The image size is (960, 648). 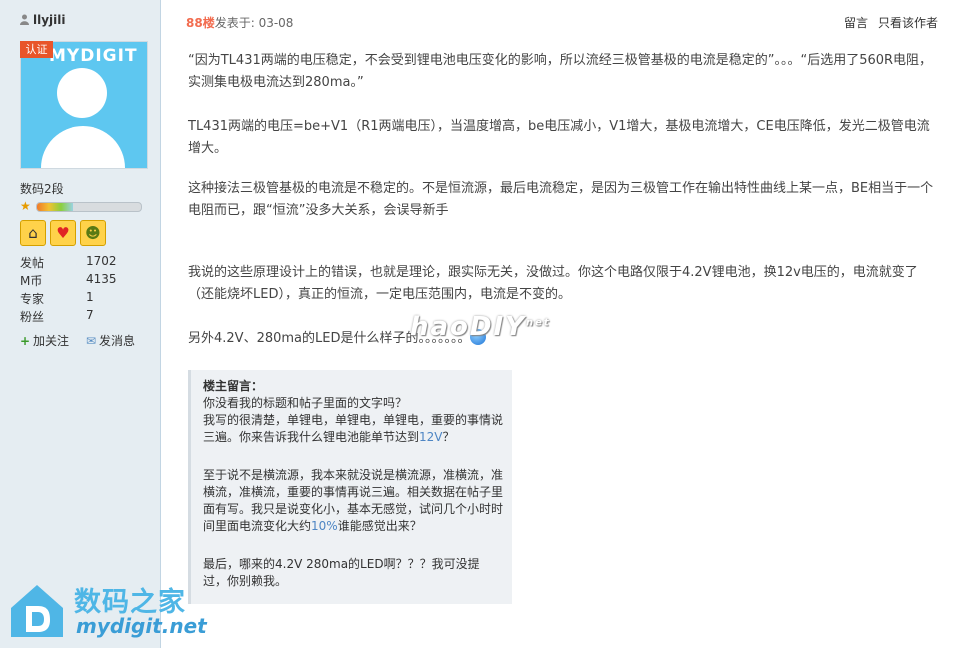 What do you see at coordinates (90, 315) in the screenshot?
I see `stat-value: 7` at bounding box center [90, 315].